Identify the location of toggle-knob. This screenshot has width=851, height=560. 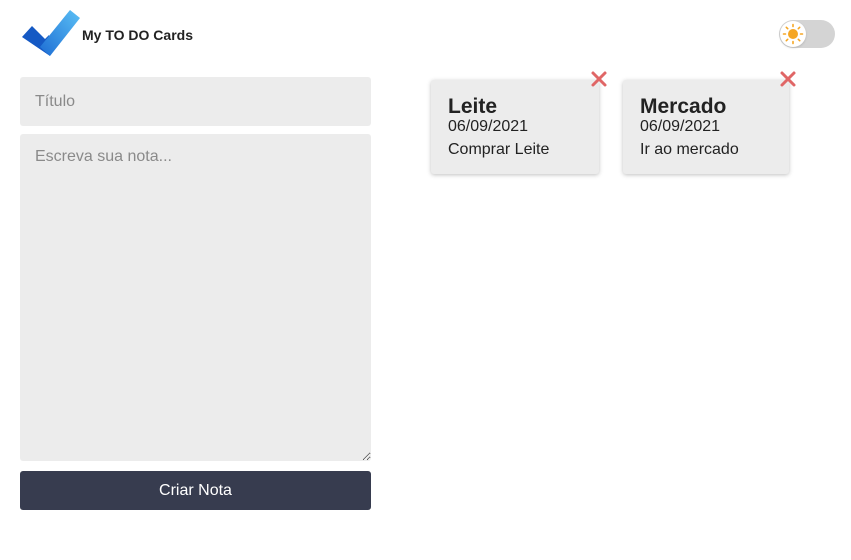
(793, 34).